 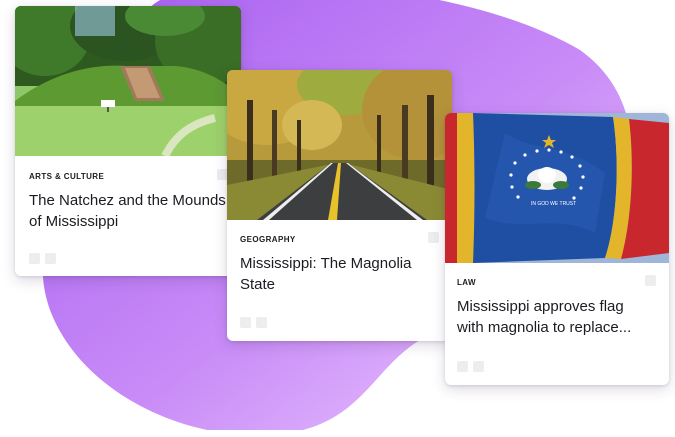 I want to click on card-title: Mississippi: The Magnolia State, so click(x=342, y=274).